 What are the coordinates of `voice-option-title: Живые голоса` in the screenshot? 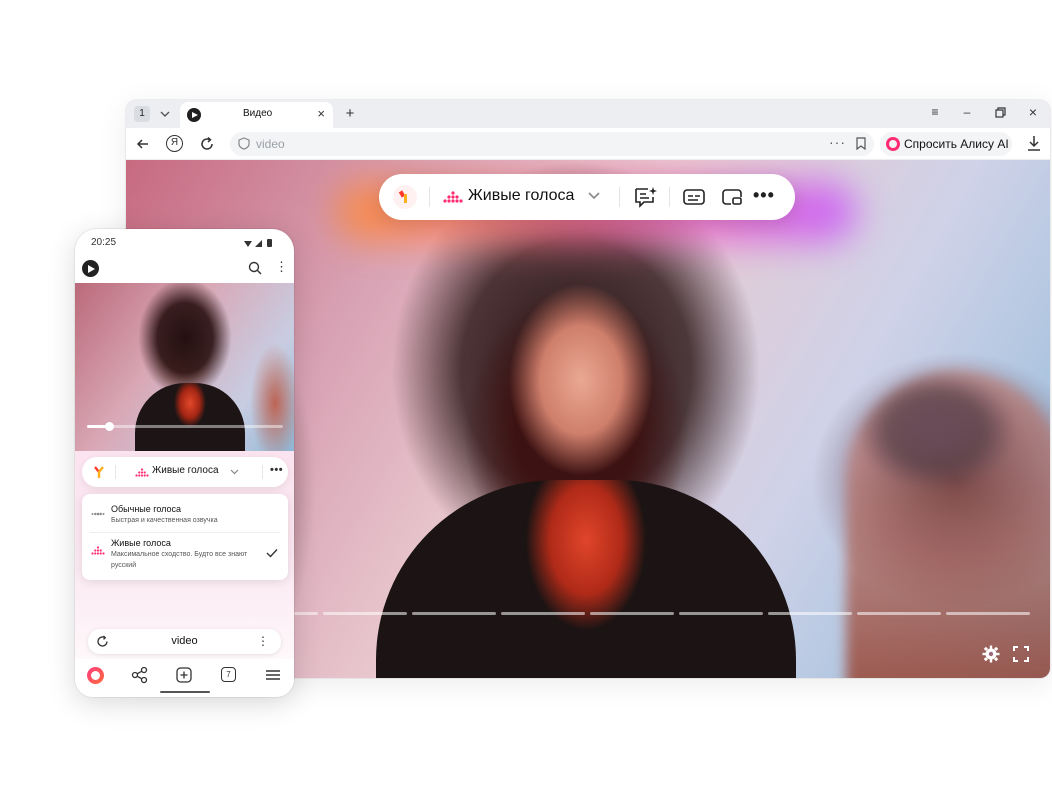 It's located at (141, 543).